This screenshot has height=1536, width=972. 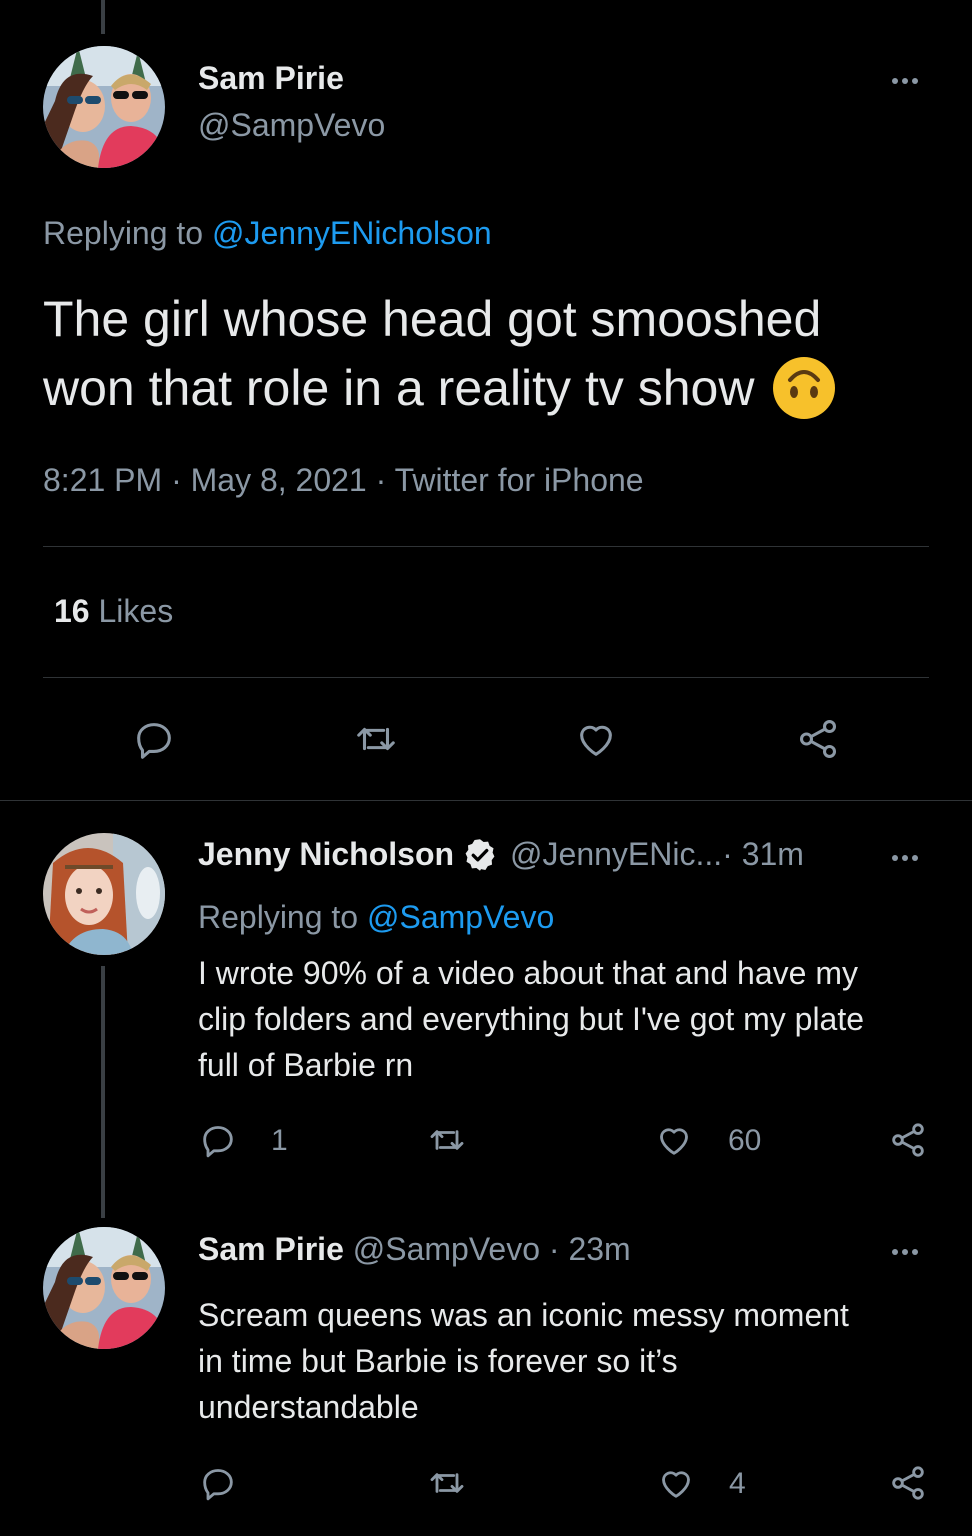 I want to click on replying-to-link: @SampVevo, so click(x=460, y=917).